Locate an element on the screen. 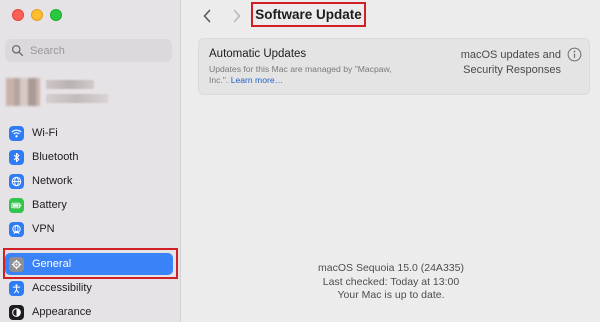 The image size is (600, 322). wifi-icon is located at coordinates (16, 133).